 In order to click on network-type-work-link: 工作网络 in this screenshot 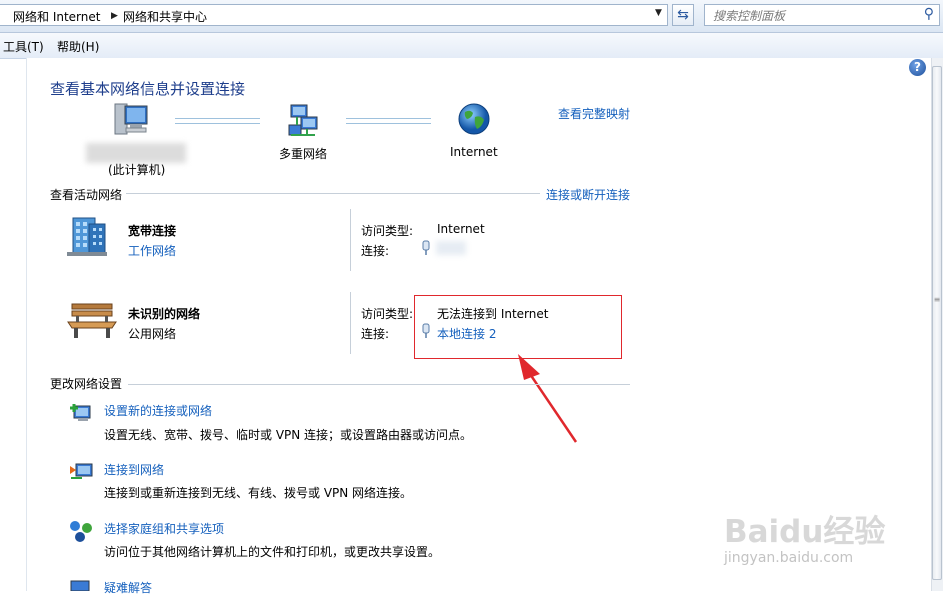, I will do `click(152, 250)`.